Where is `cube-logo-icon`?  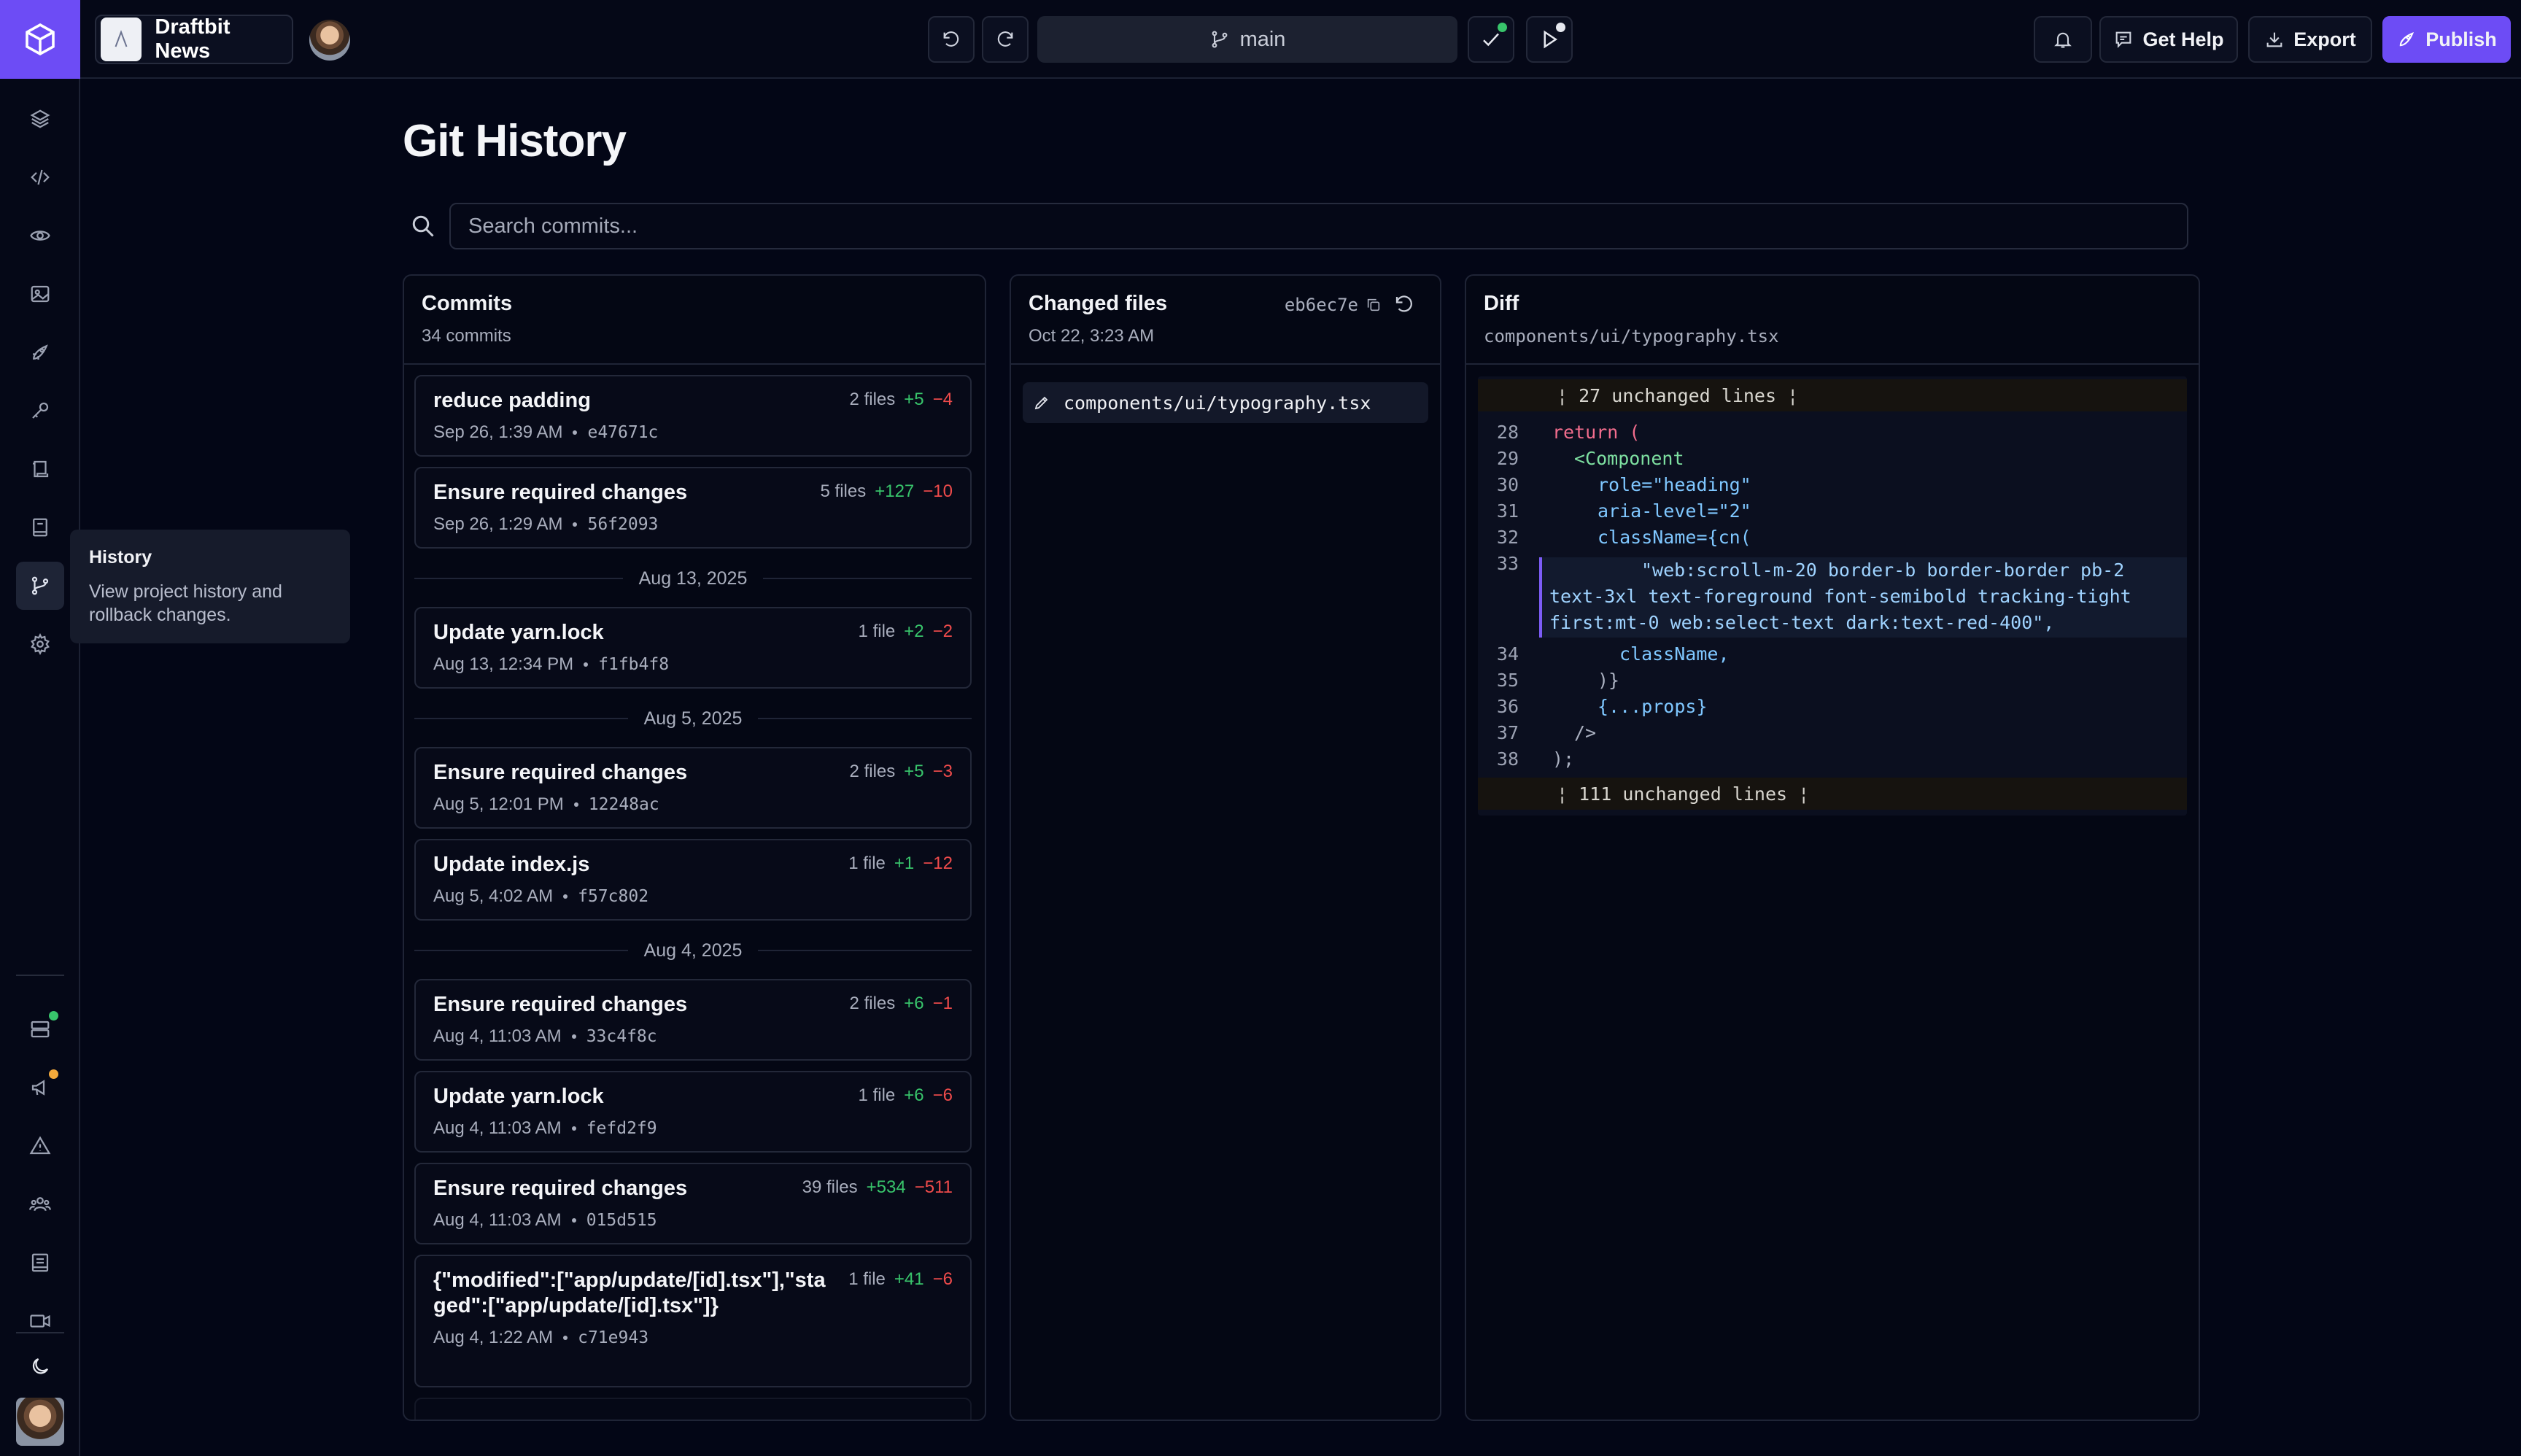
cube-logo-icon is located at coordinates (40, 39).